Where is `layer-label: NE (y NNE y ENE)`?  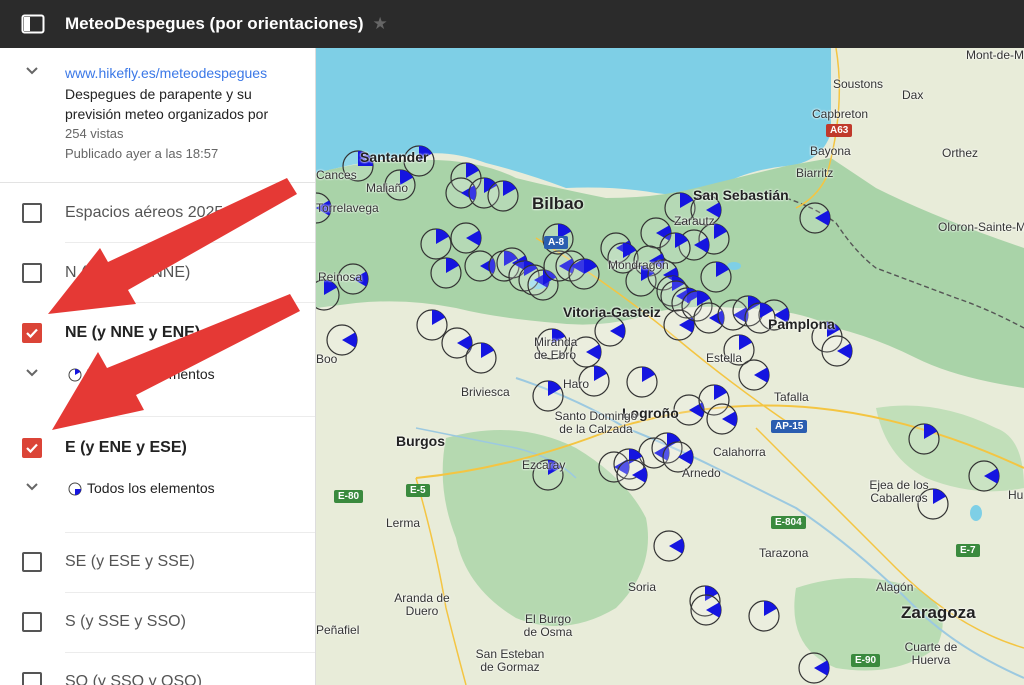
layer-label: NE (y NNE y ENE) is located at coordinates (133, 332).